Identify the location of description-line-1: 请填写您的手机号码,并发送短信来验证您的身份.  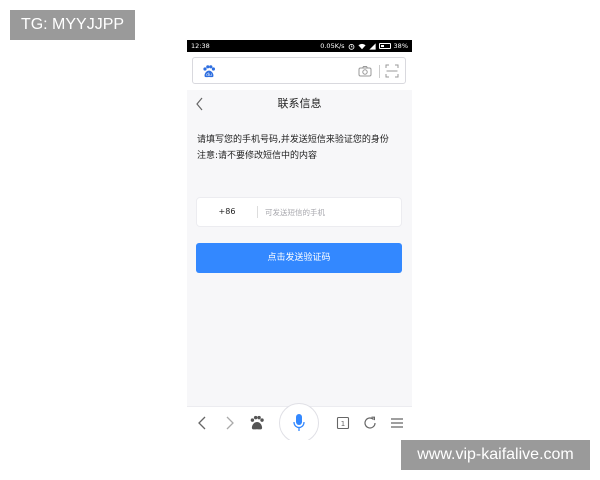
(293, 140).